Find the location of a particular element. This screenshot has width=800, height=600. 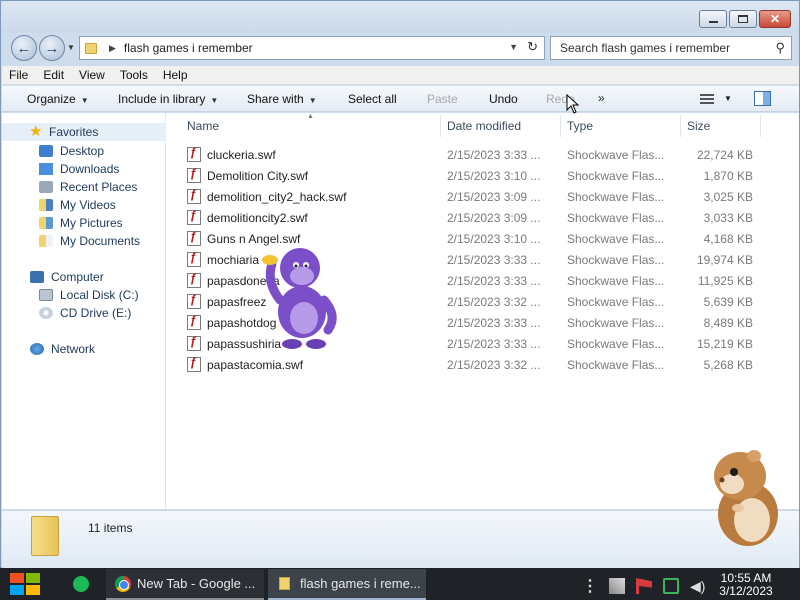

nav-network: Network is located at coordinates (84, 349).